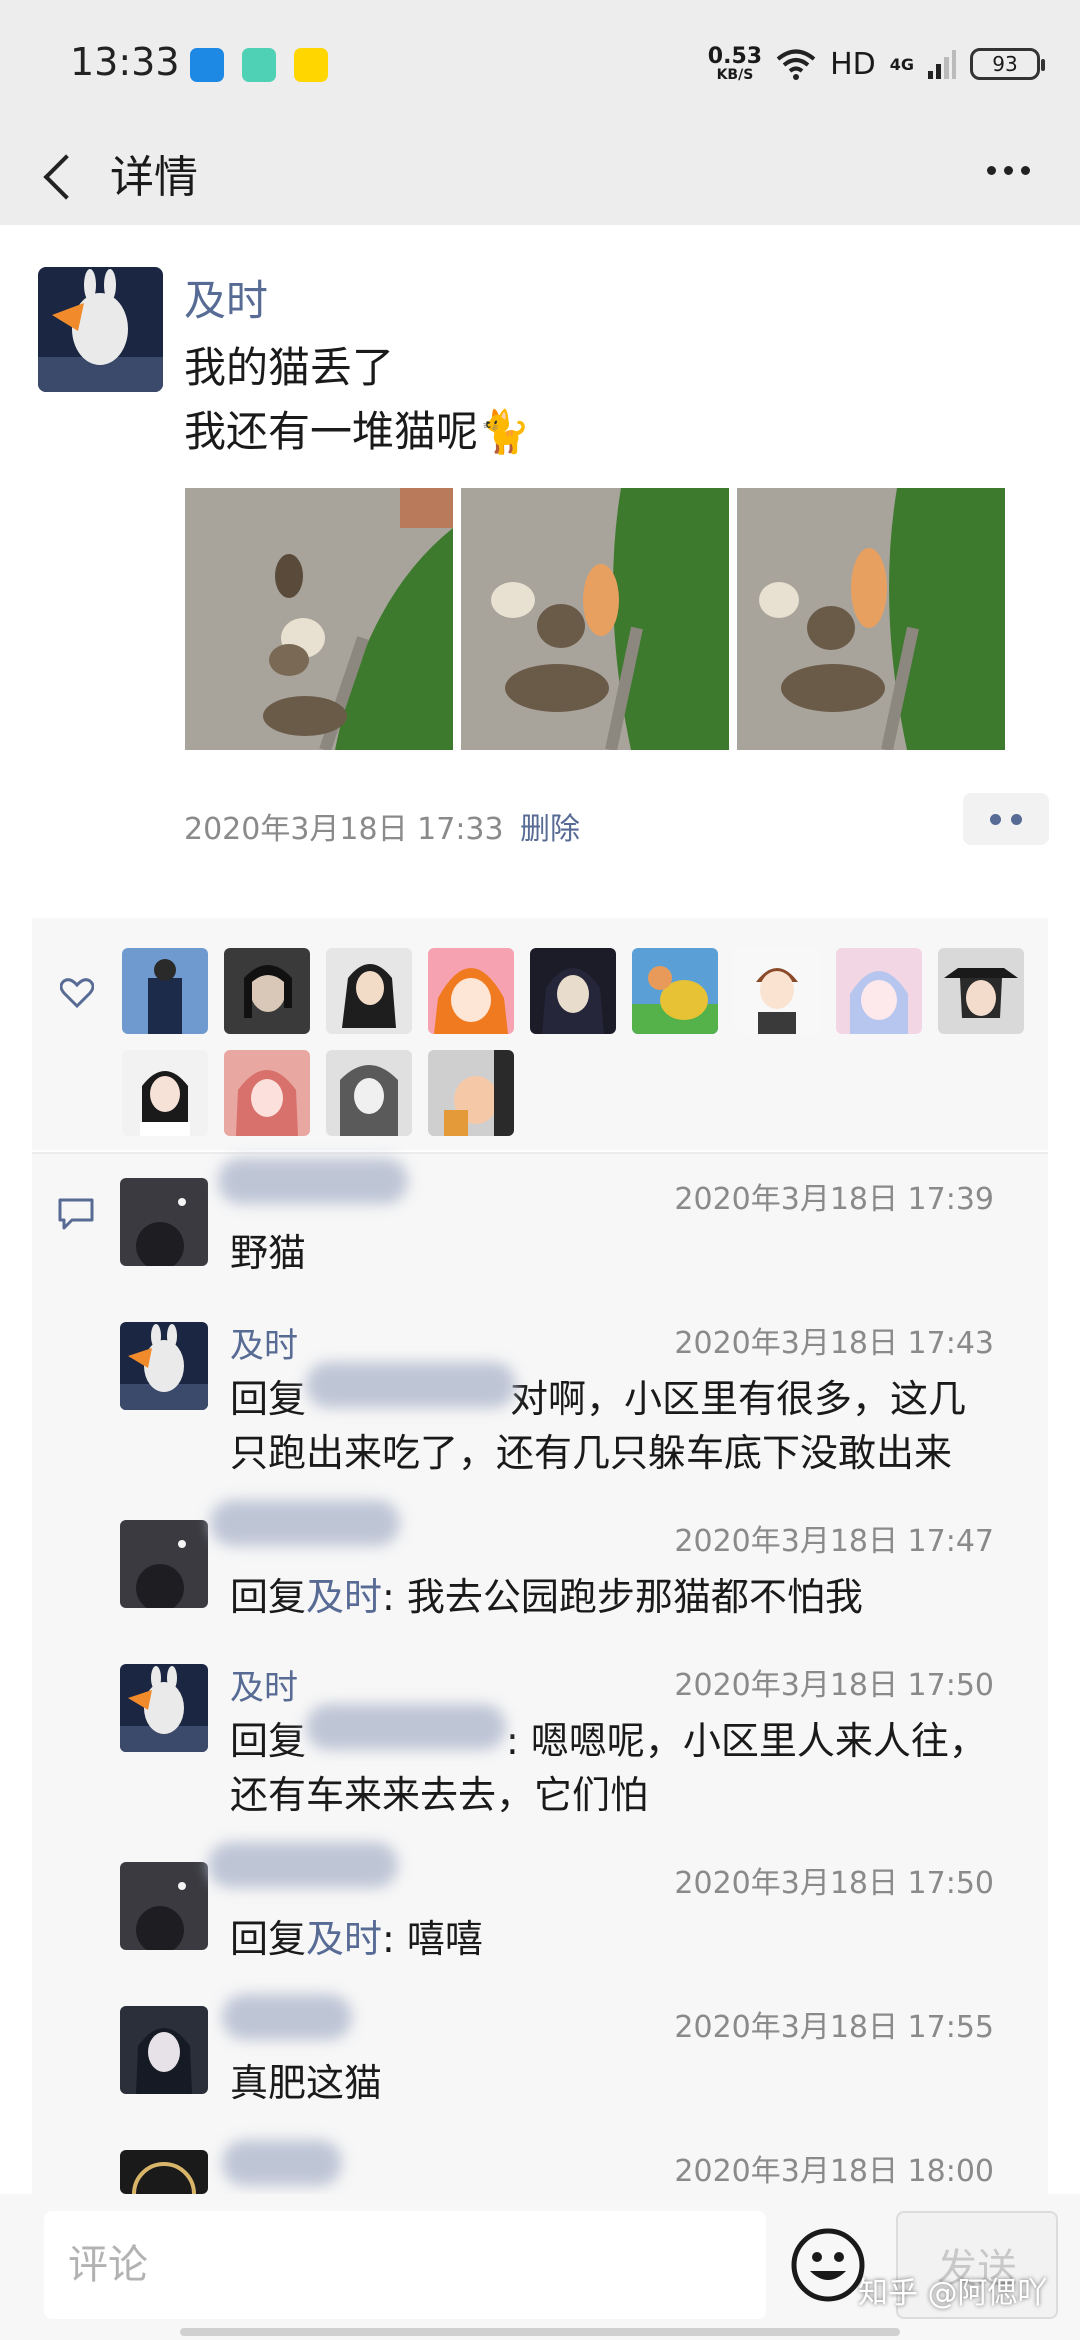  I want to click on post-text-line: 我的猫丢了, so click(289, 367).